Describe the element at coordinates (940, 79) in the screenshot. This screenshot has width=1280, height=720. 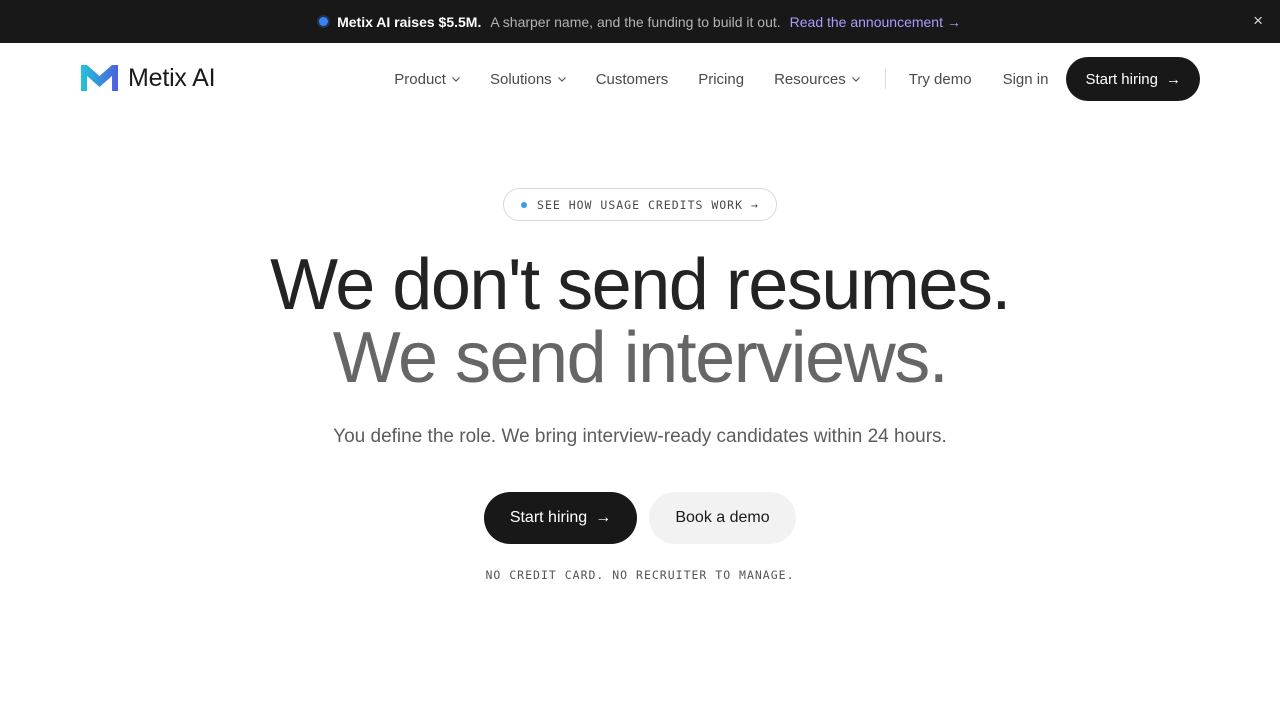
I see `try-demo-link: Try demo` at that location.